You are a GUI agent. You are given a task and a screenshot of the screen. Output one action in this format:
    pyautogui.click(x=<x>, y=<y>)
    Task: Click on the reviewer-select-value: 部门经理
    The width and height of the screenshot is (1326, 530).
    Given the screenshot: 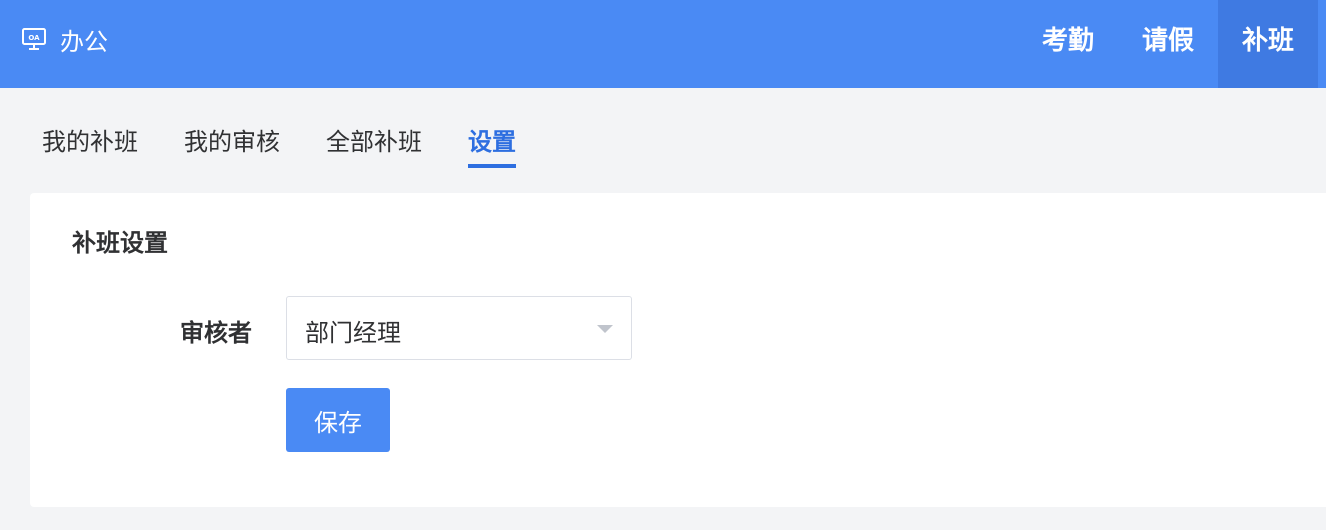 What is the action you would take?
    pyautogui.click(x=353, y=333)
    